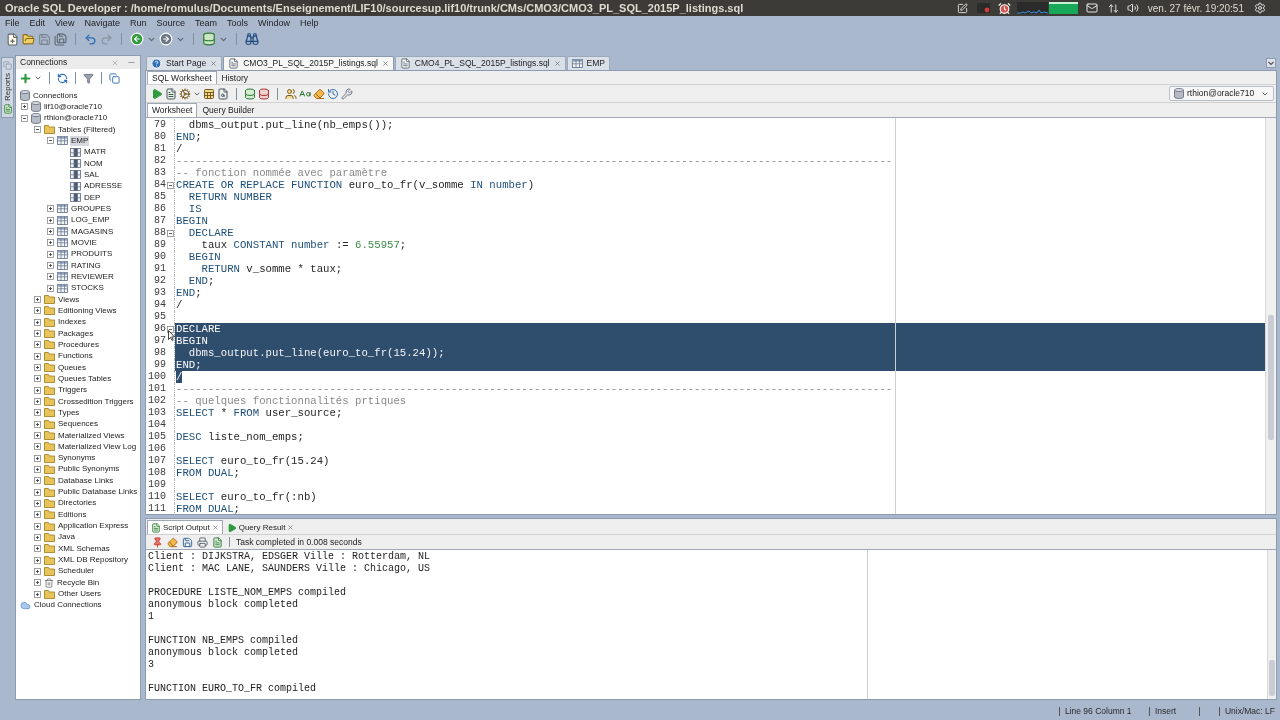  Describe the element at coordinates (223, 93) in the screenshot. I see `file-search-icon` at that location.